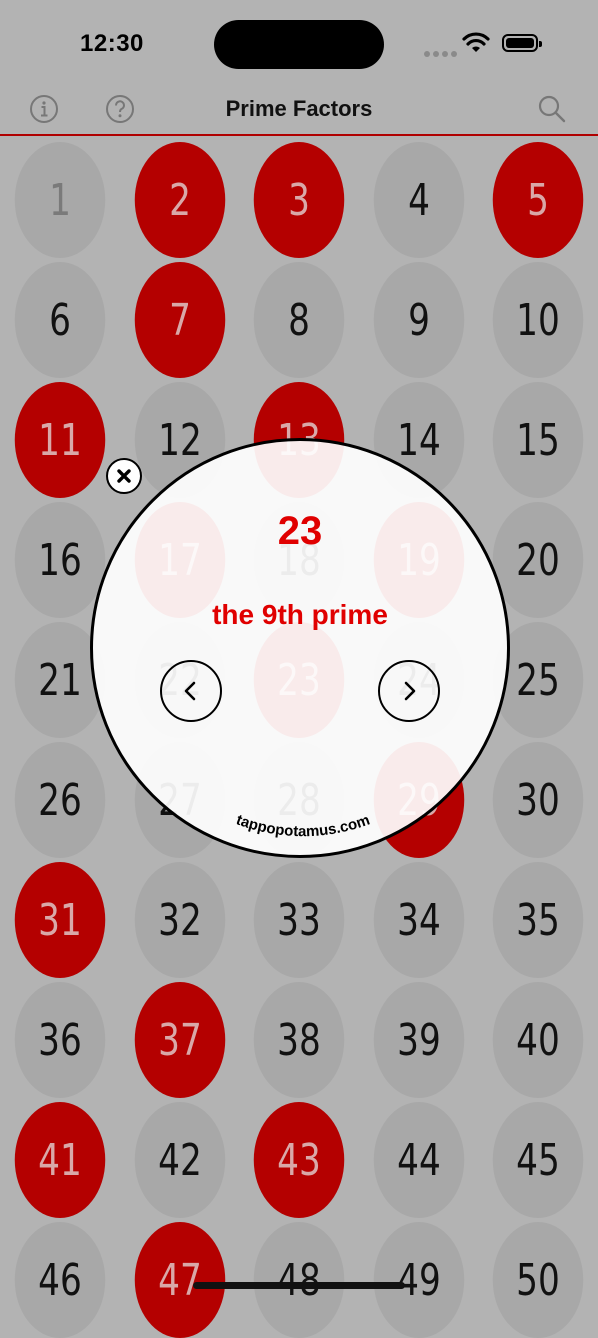 The height and width of the screenshot is (1338, 598). I want to click on selected-number: 23, so click(300, 531).